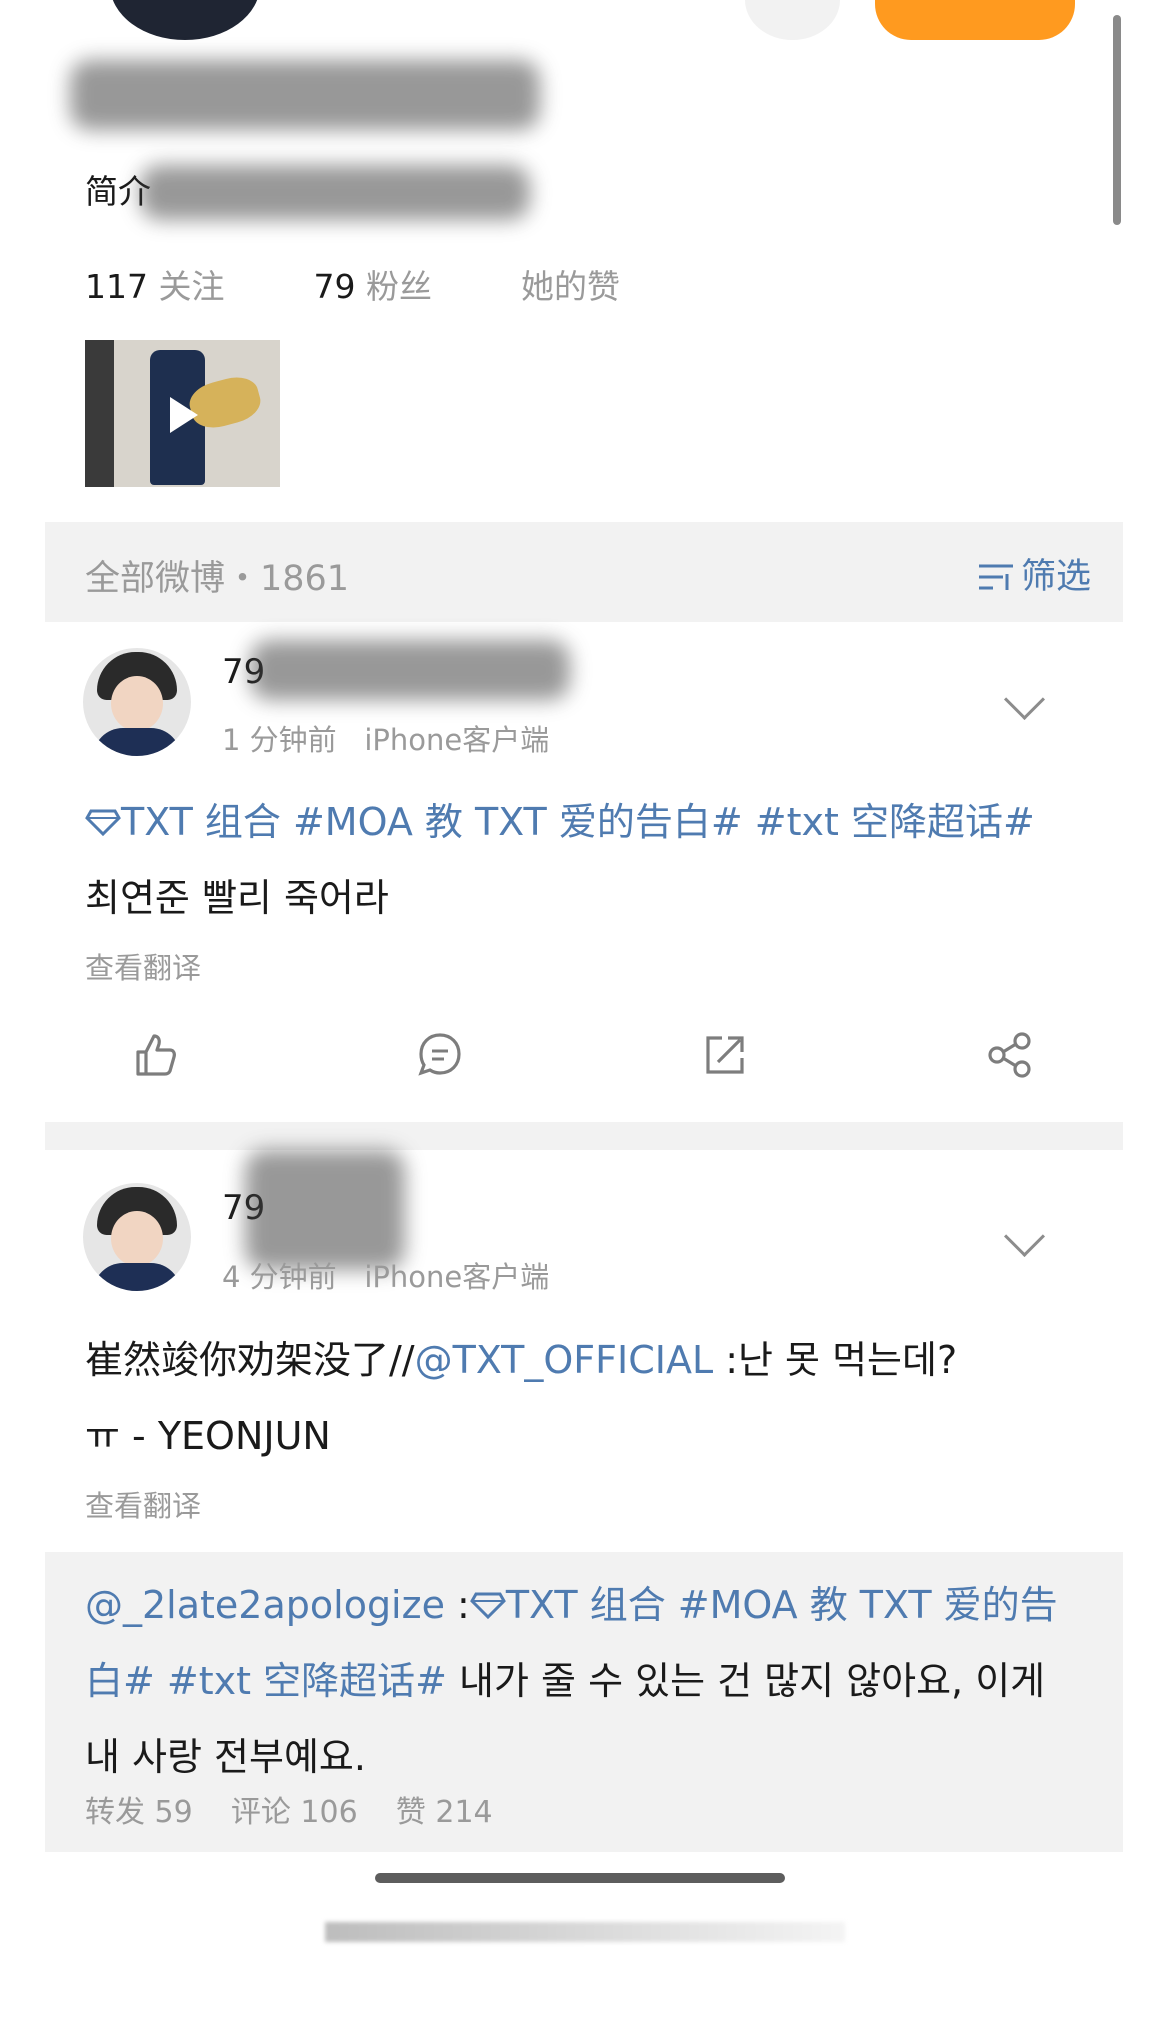 The image size is (1170, 2018). I want to click on message-button, so click(792, 20).